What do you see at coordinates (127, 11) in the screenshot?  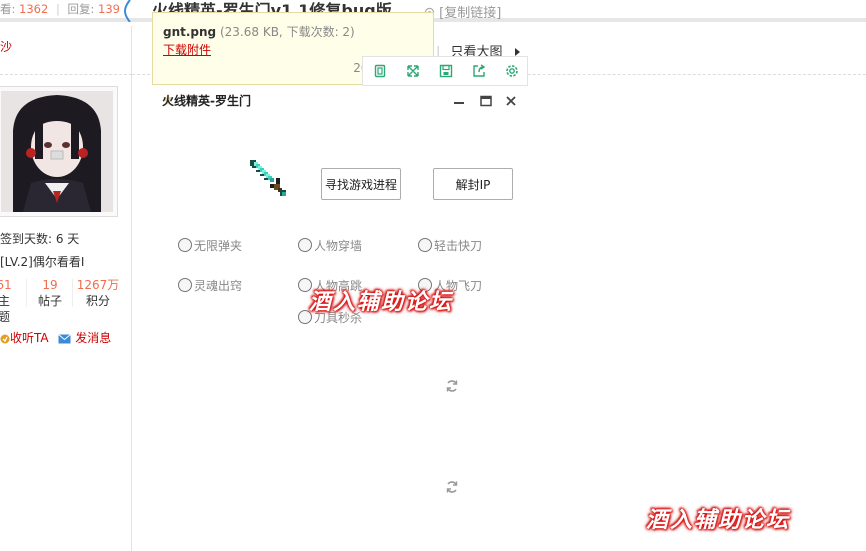 I see `brace-icon` at bounding box center [127, 11].